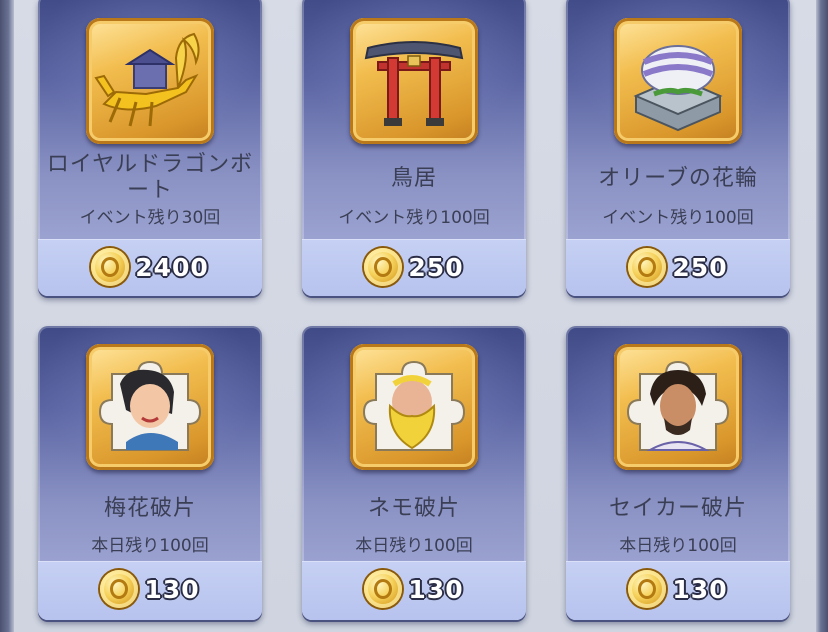  What do you see at coordinates (172, 267) in the screenshot?
I see `item-price: 2400` at bounding box center [172, 267].